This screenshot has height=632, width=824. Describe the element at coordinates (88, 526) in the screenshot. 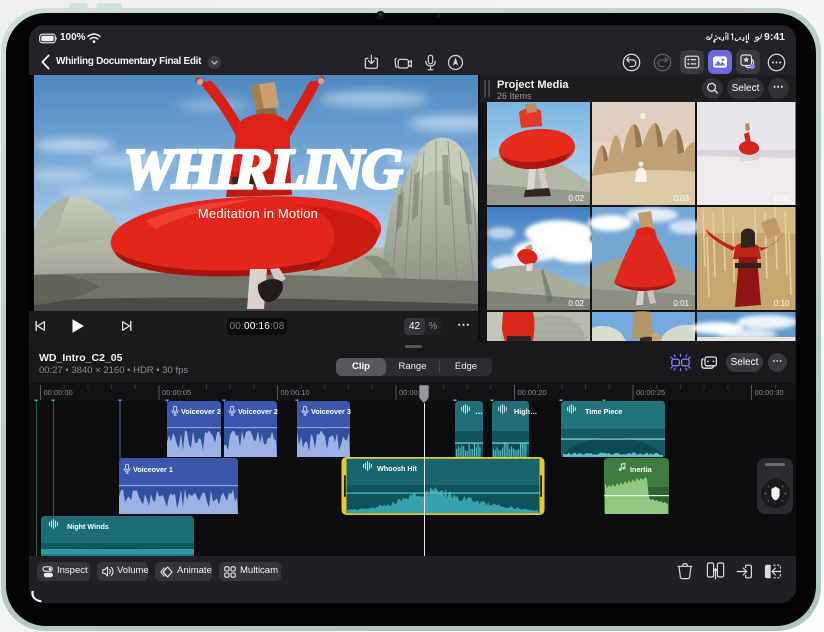

I see `svg-text: Night Winds` at that location.